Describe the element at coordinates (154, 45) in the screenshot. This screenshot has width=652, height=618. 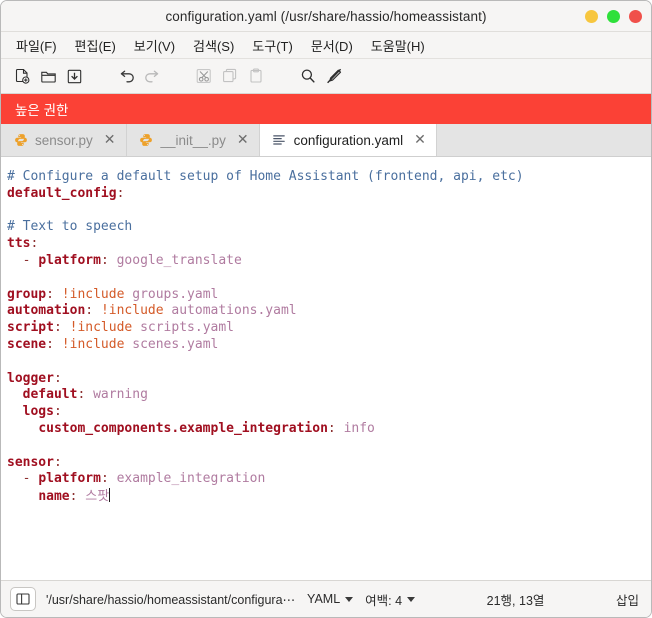
I see `menu-view: 보기(V)` at that location.